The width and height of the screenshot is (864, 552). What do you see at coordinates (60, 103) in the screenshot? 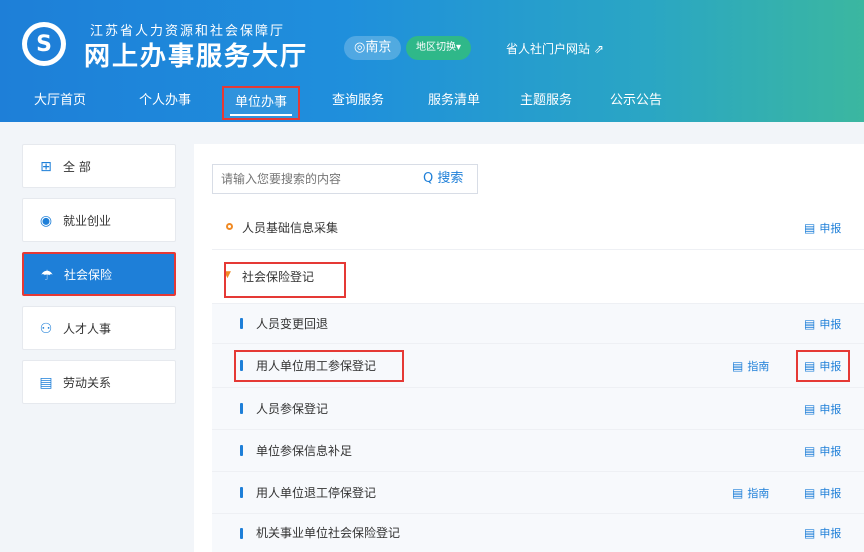
I see `nav-home: 大厅首页` at bounding box center [60, 103].